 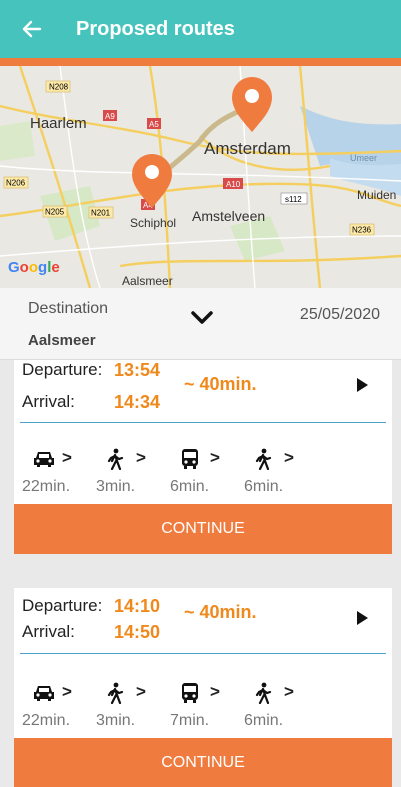 What do you see at coordinates (16, 183) in the screenshot?
I see `svg-text: N206` at bounding box center [16, 183].